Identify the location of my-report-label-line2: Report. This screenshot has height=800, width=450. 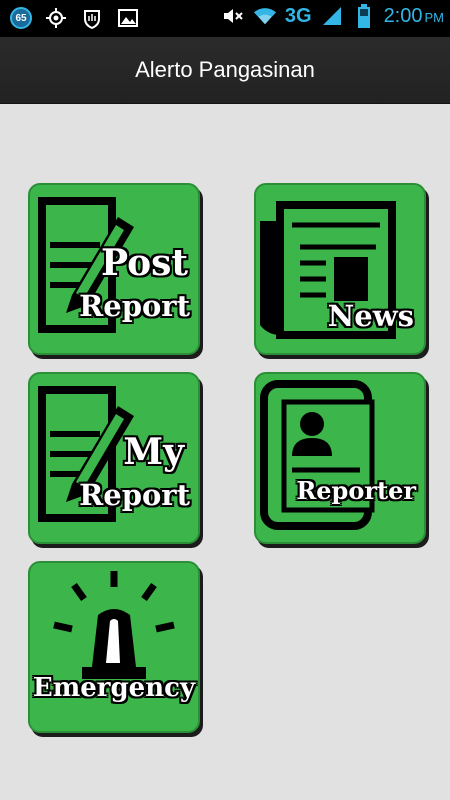
(134, 495).